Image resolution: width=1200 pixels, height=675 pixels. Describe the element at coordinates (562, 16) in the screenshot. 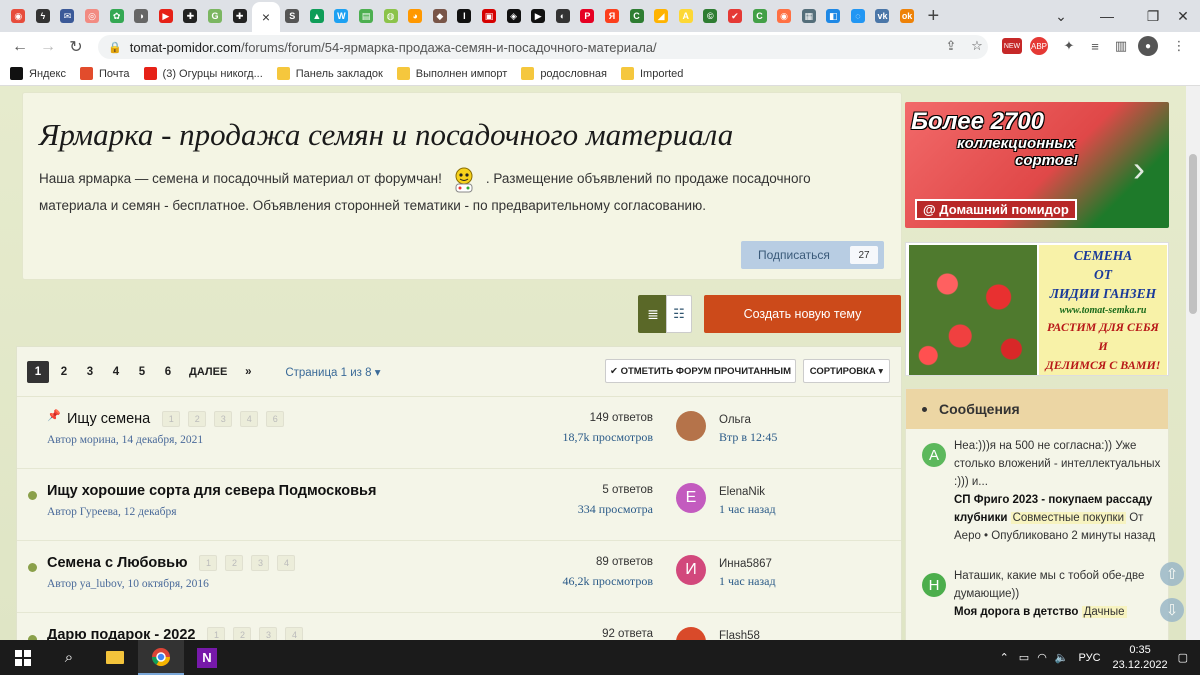

I see `browser-tab: ◐` at that location.